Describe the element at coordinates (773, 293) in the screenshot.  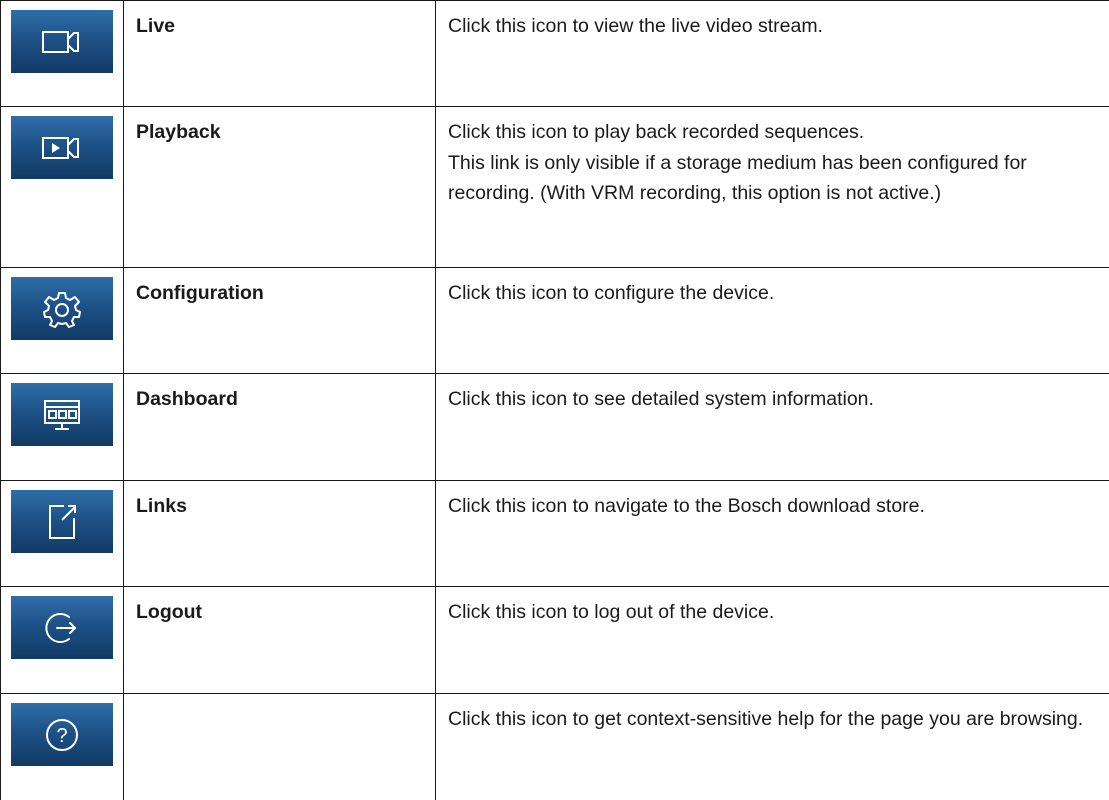
I see `row-description: Click this icon to configure the device.` at that location.